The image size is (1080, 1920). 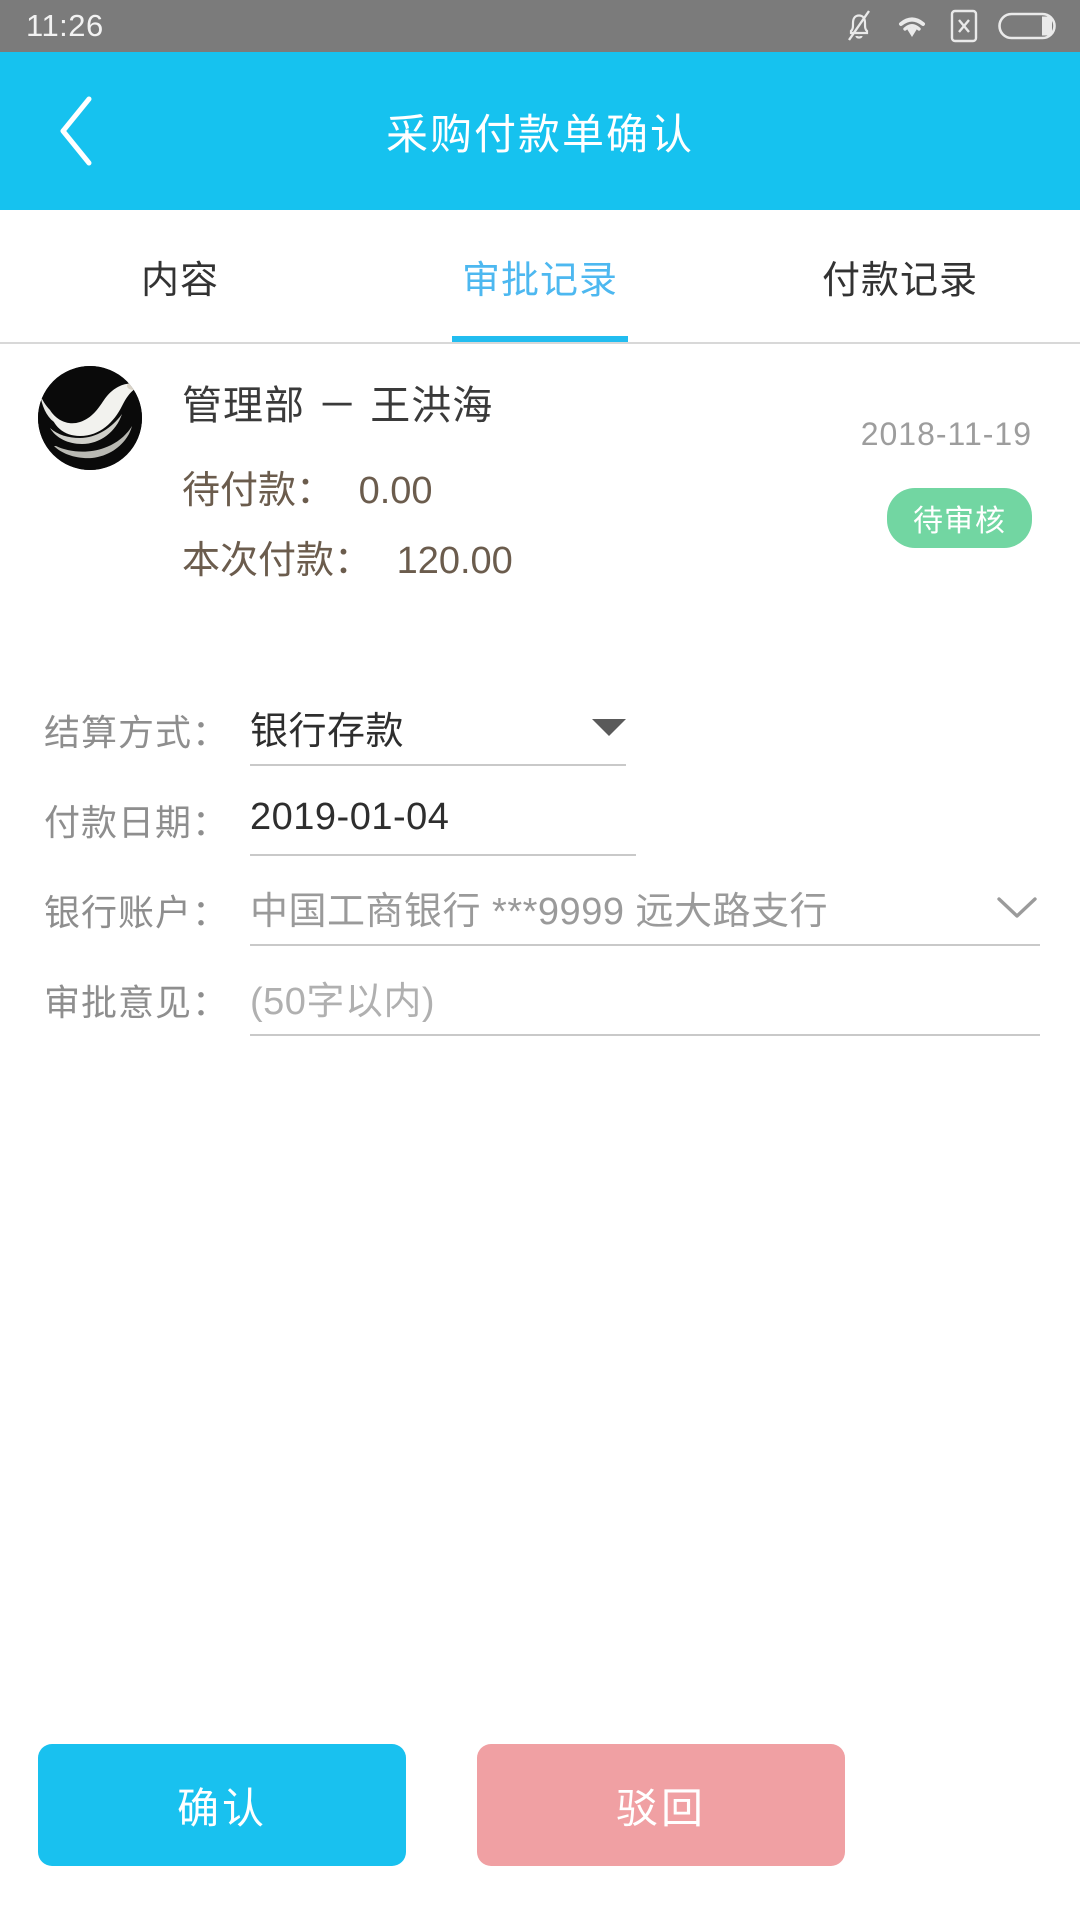 I want to click on settlement-method-select: 银行存款, so click(x=438, y=728).